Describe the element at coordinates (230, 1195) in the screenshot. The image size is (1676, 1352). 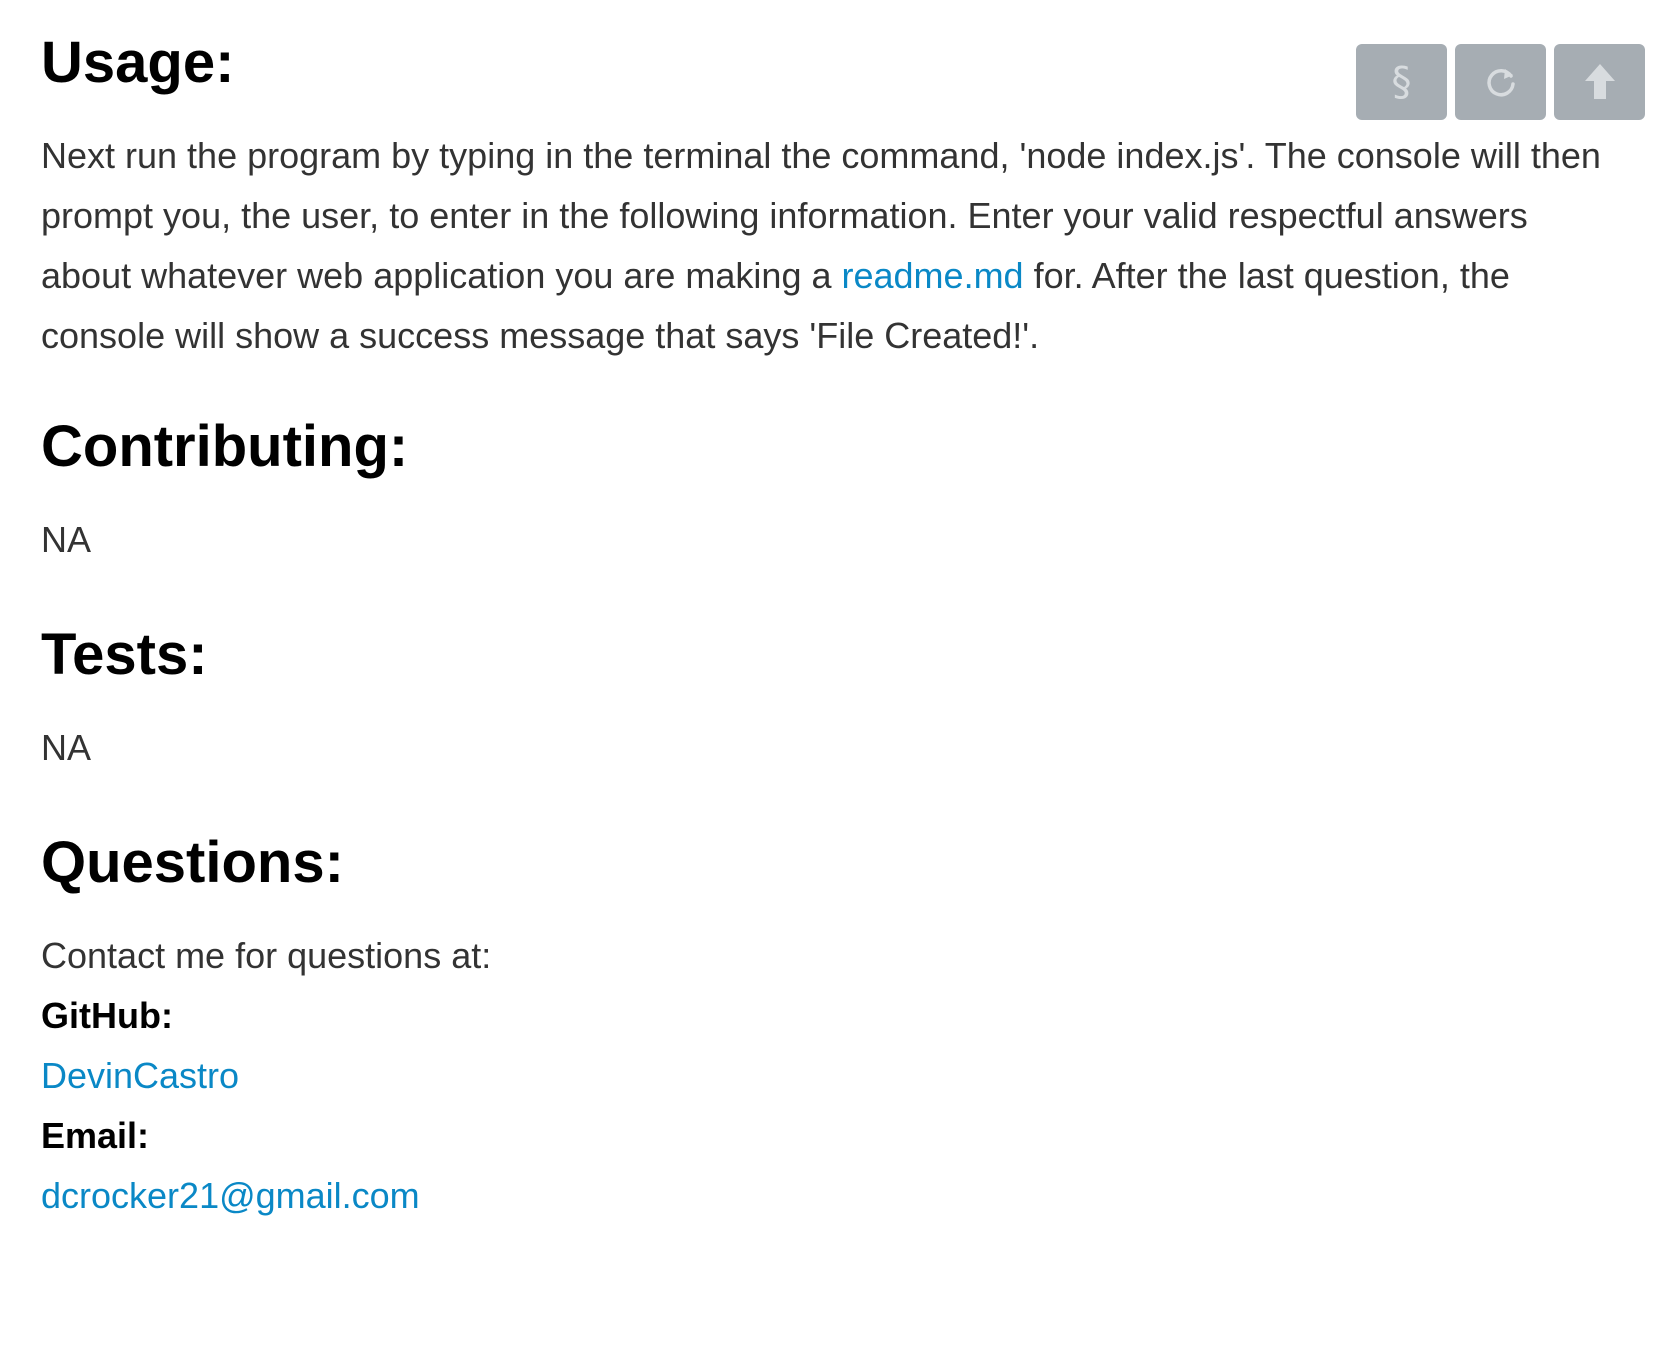
I see `email-link: dcrocker21@gmail.com` at that location.